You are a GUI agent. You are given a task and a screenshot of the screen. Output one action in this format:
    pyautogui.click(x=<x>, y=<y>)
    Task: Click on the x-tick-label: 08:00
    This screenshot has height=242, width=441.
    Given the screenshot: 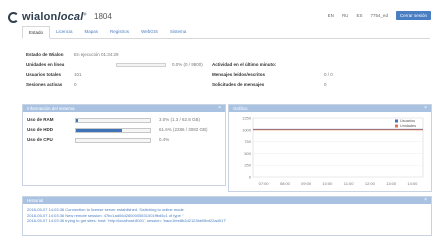 What is the action you would take?
    pyautogui.click(x=285, y=183)
    